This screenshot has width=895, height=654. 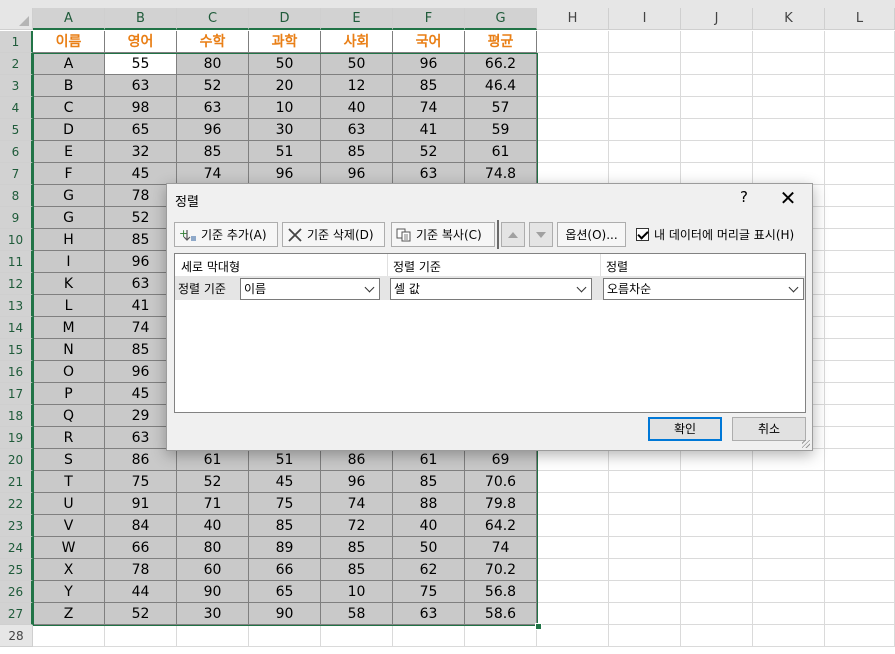 I want to click on row-header-3: 3, so click(x=16, y=86).